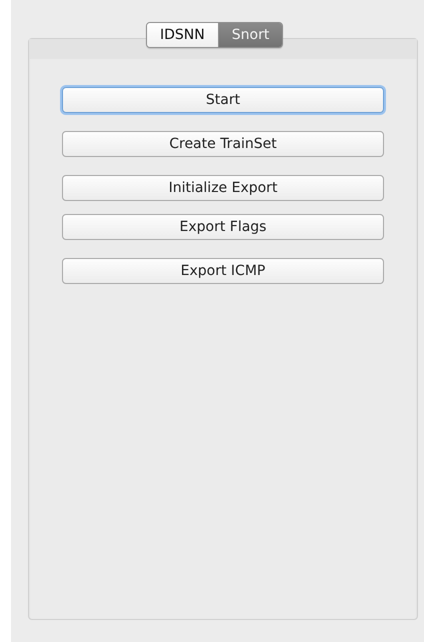 Image resolution: width=424 pixels, height=642 pixels. Describe the element at coordinates (223, 188) in the screenshot. I see `action-button: Initialize Export` at that location.